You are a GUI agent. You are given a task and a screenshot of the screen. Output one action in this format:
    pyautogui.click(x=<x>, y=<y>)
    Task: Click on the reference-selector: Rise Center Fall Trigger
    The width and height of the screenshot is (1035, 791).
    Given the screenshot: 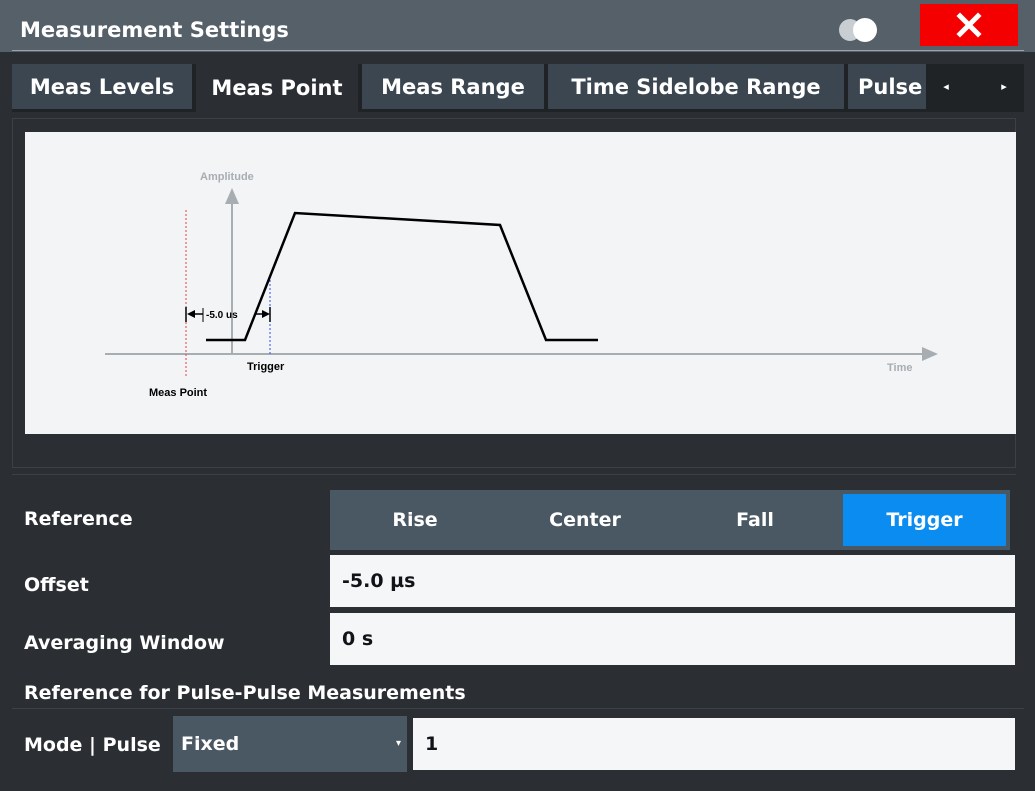 What is the action you would take?
    pyautogui.click(x=670, y=520)
    